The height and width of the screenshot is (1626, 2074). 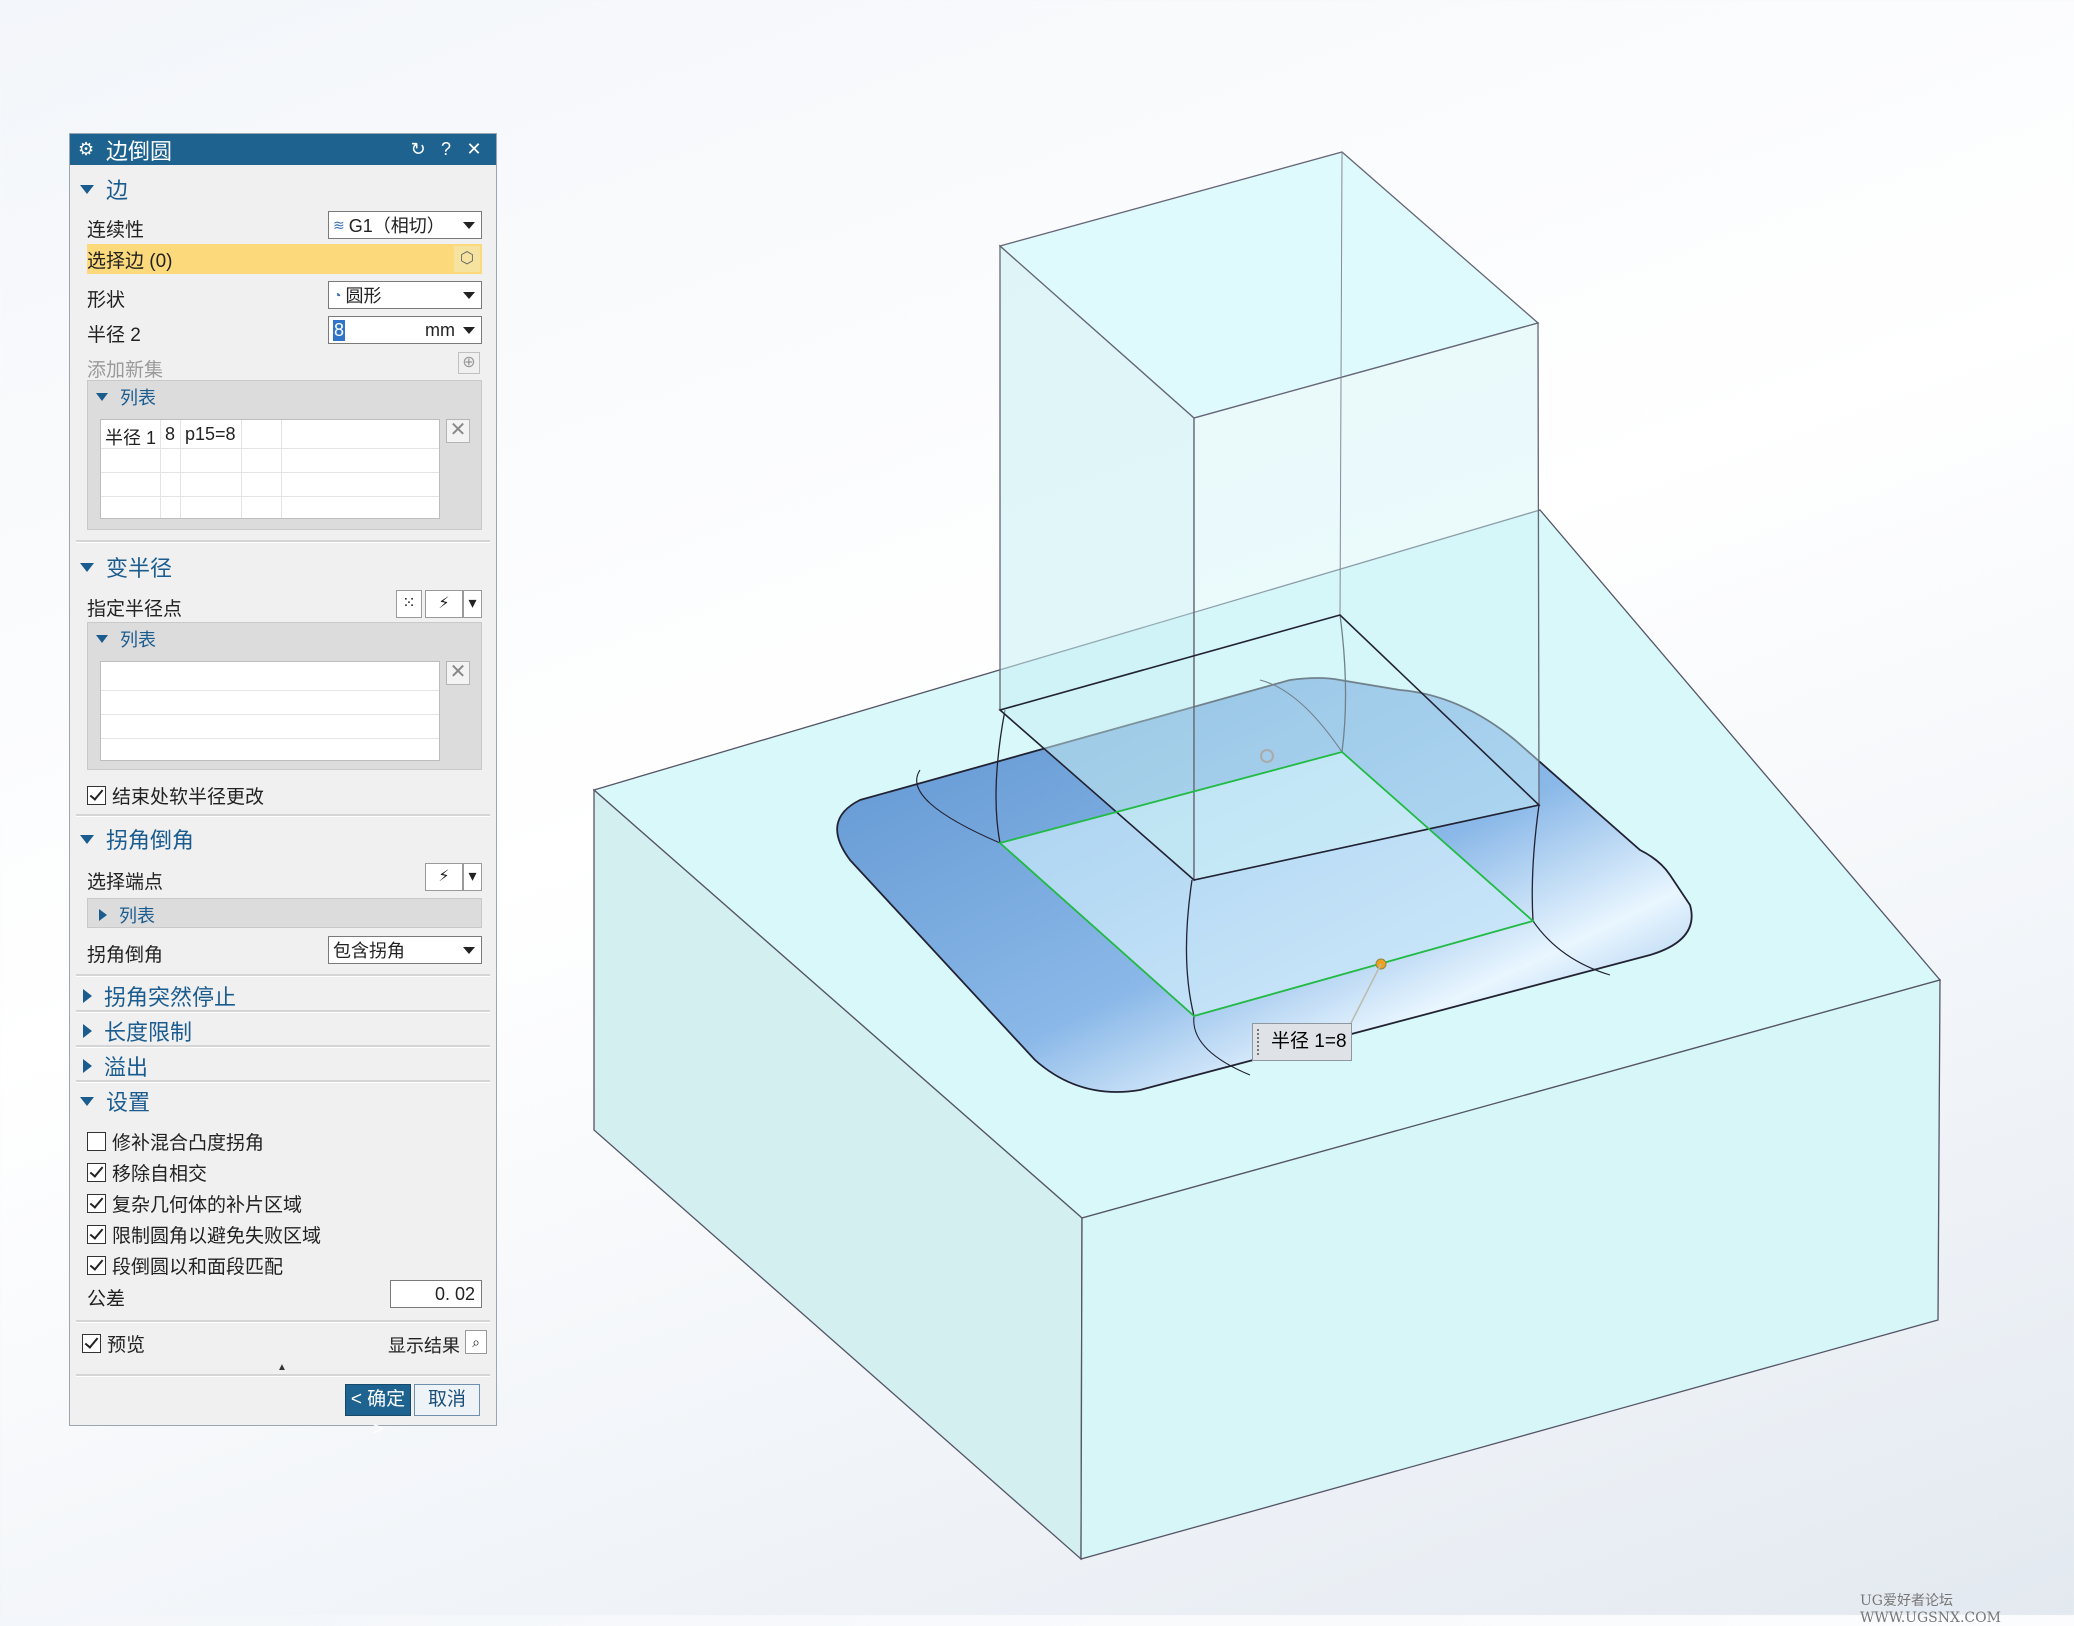 What do you see at coordinates (1366, 601) in the screenshot?
I see `upper-front-face` at bounding box center [1366, 601].